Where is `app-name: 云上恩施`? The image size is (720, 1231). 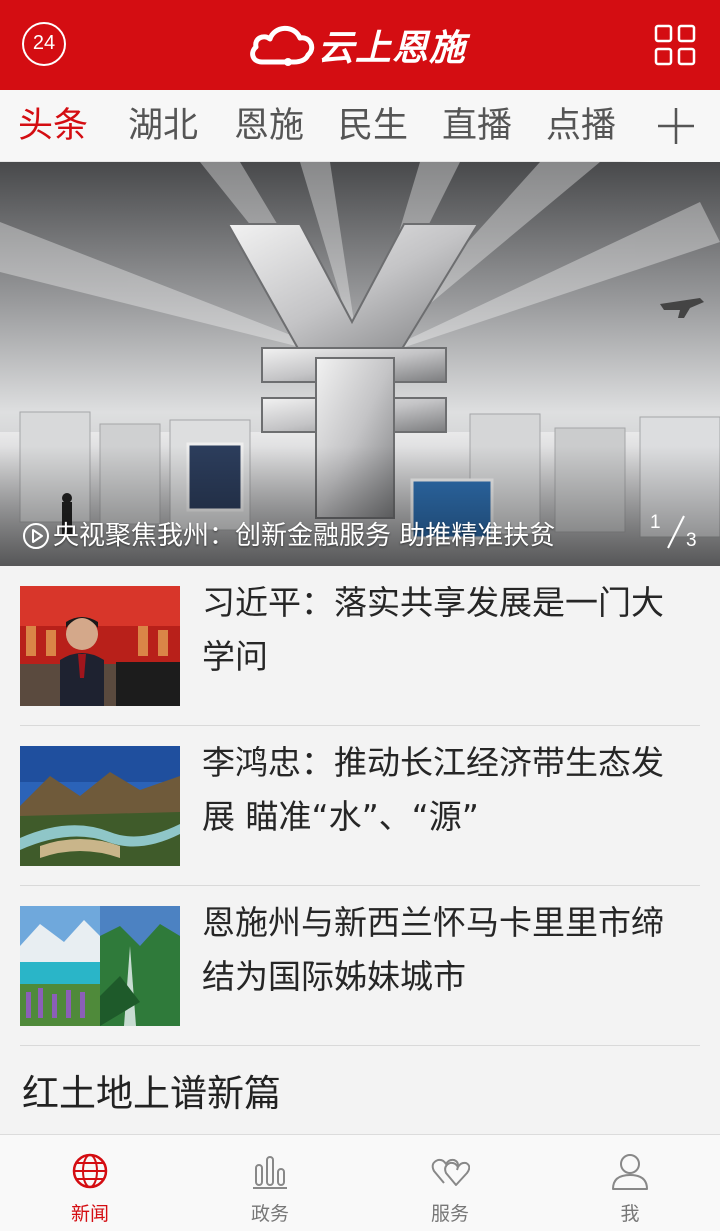
app-name: 云上恩施 is located at coordinates (392, 48).